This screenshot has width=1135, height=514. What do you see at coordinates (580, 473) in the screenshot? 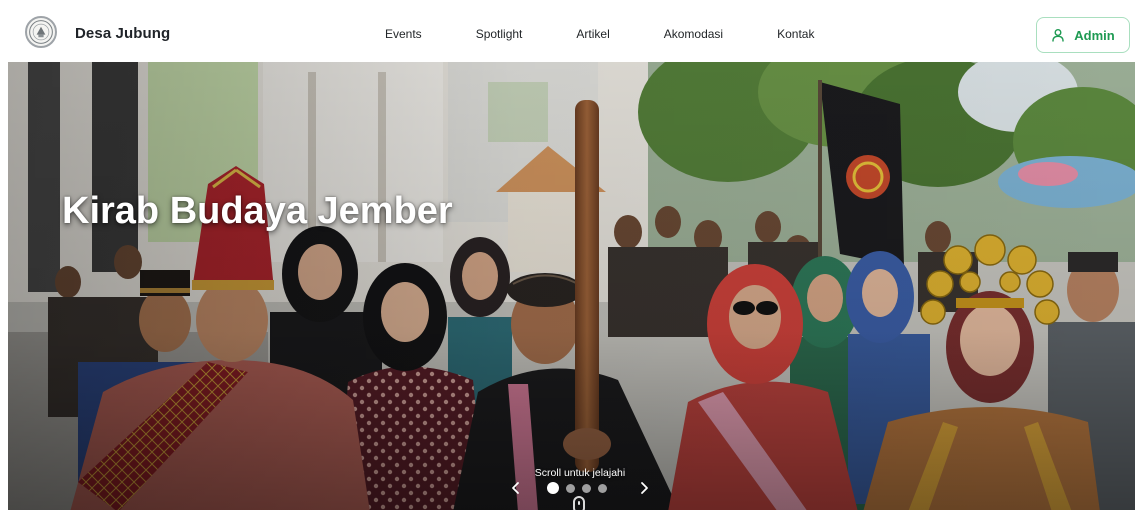
I see `scroll-hint: Scroll untuk jelajahi` at bounding box center [580, 473].